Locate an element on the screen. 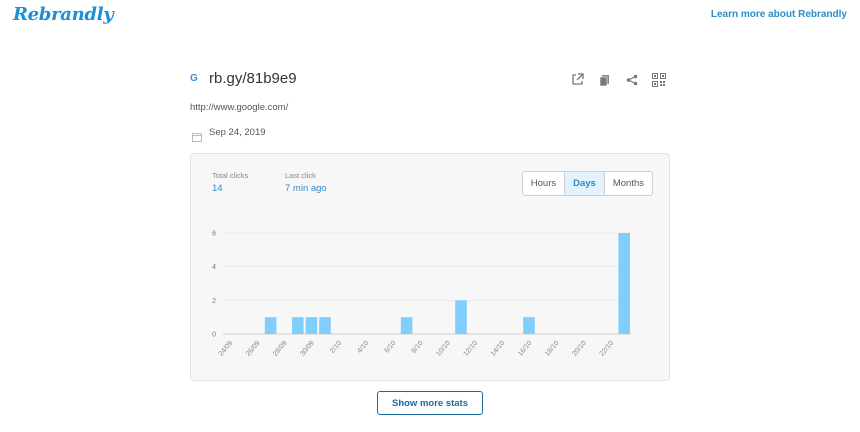  calendar-icon is located at coordinates (197, 138).